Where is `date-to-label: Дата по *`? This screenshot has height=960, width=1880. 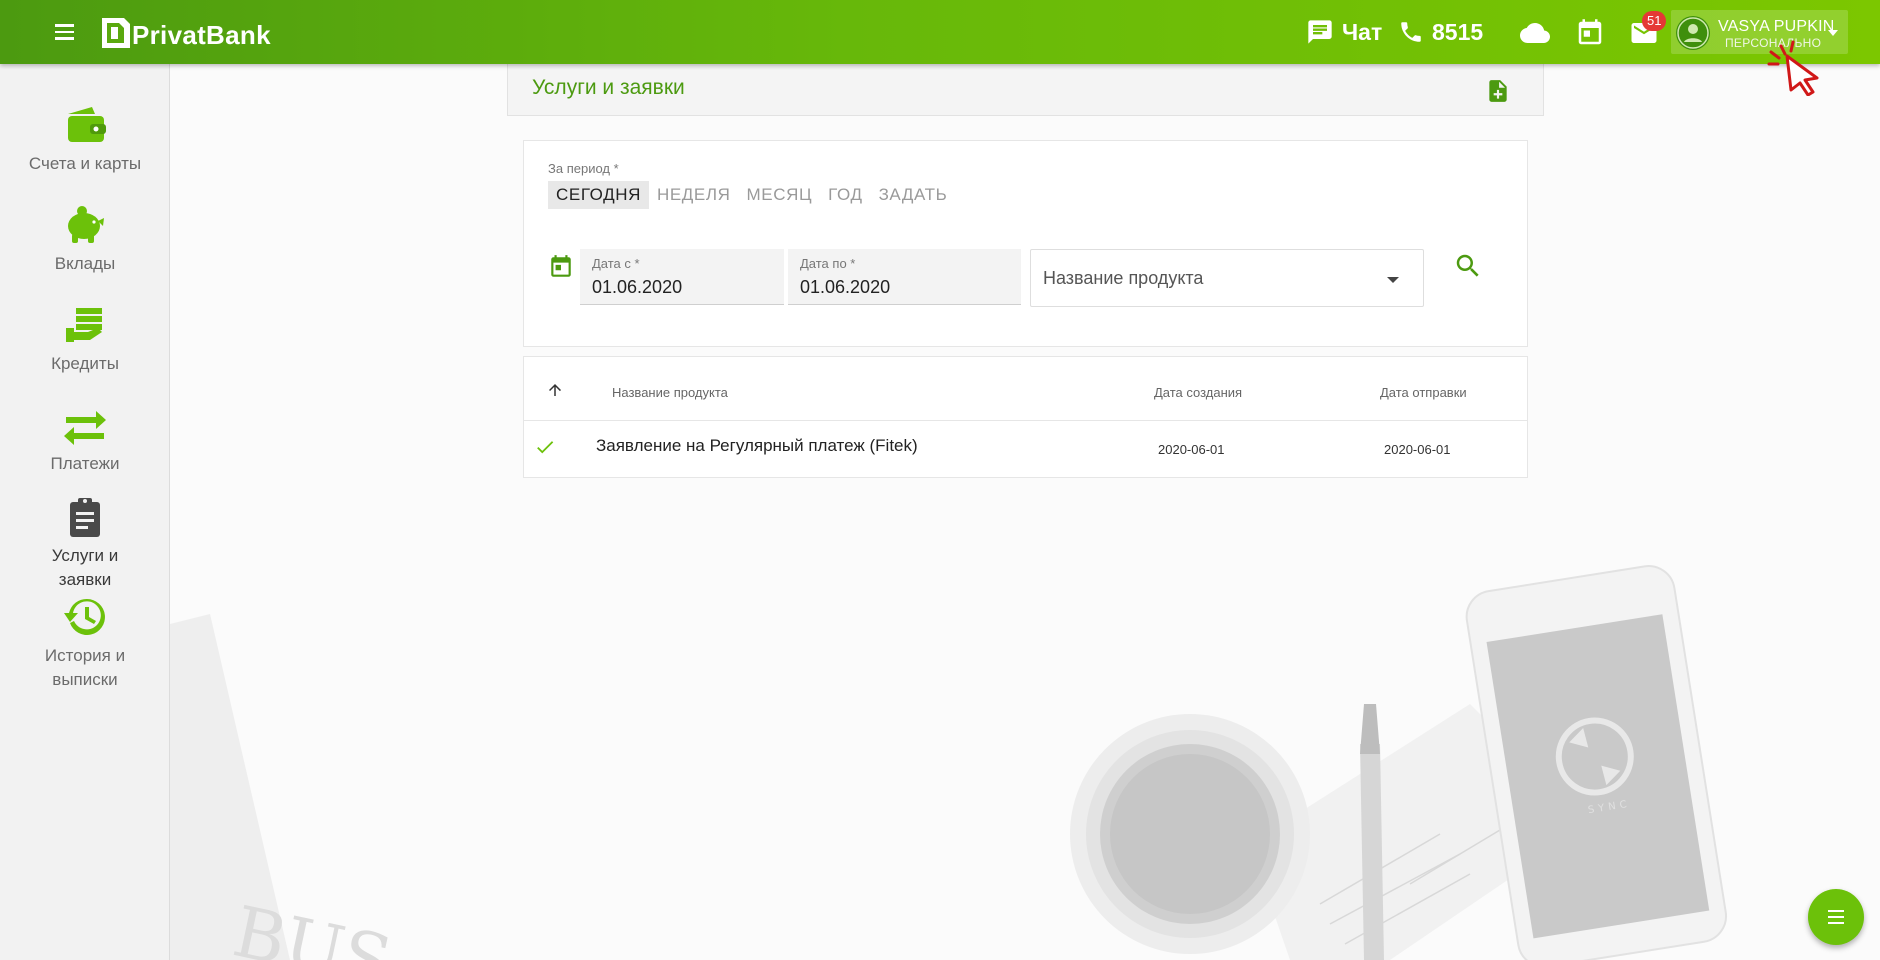
date-to-label: Дата по * is located at coordinates (828, 263).